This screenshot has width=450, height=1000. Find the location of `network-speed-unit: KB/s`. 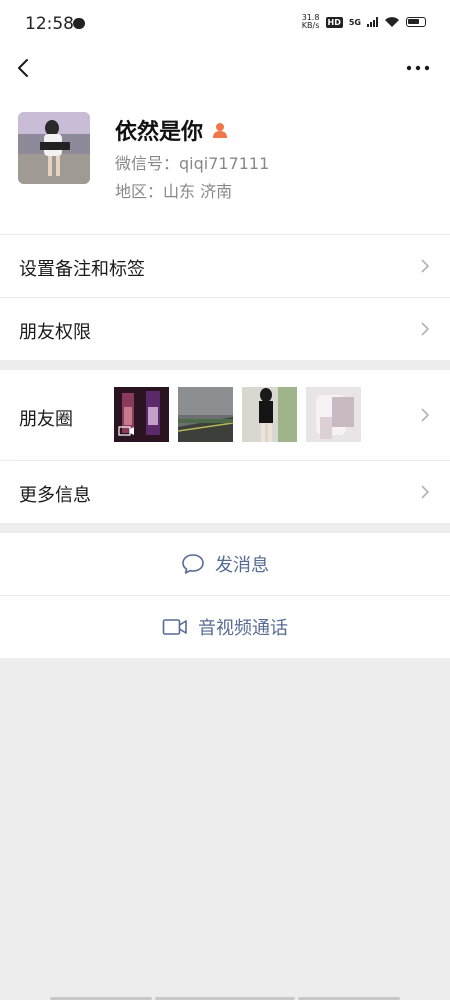

network-speed-unit: KB/s is located at coordinates (310, 25).